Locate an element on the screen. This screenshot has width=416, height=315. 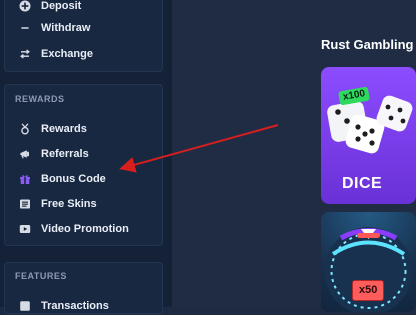
megaphone-icon is located at coordinates (25, 154).